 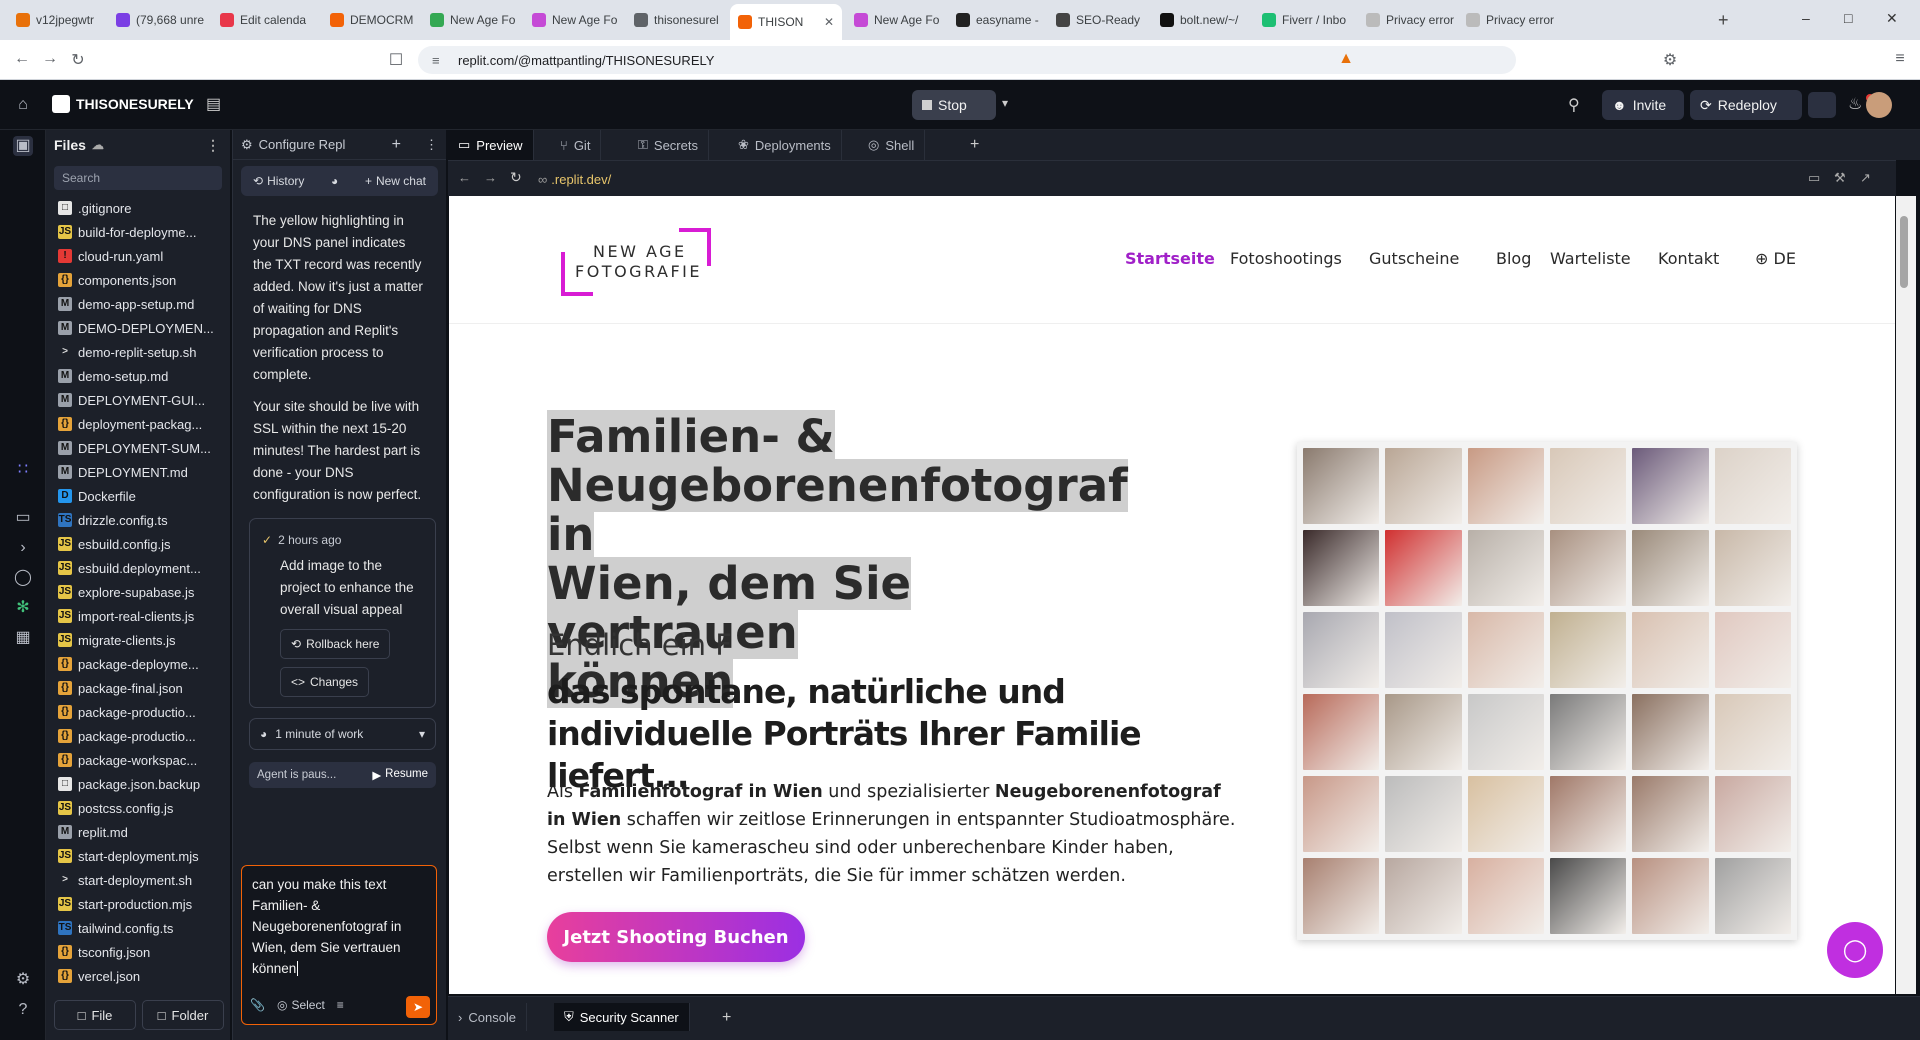 I want to click on browser-tab: v12jpegwtr, so click(x=56, y=20).